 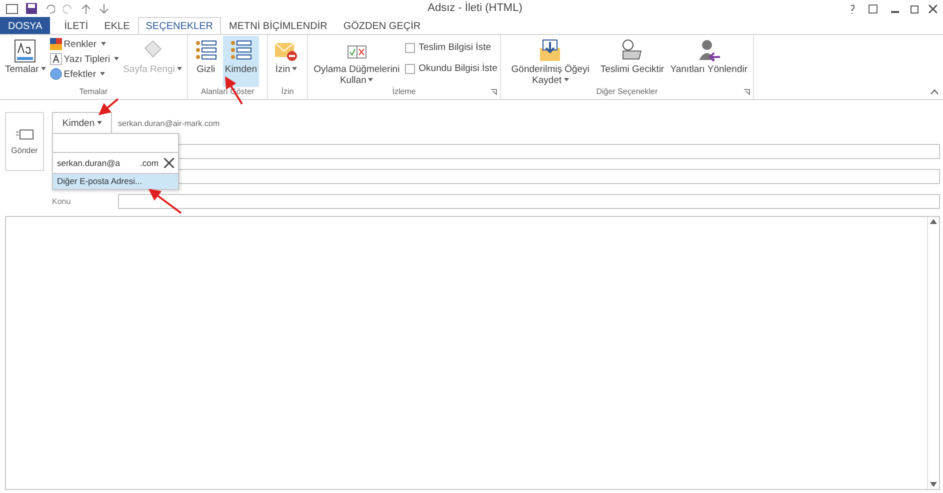 What do you see at coordinates (56, 59) in the screenshot?
I see `font-letter-icon` at bounding box center [56, 59].